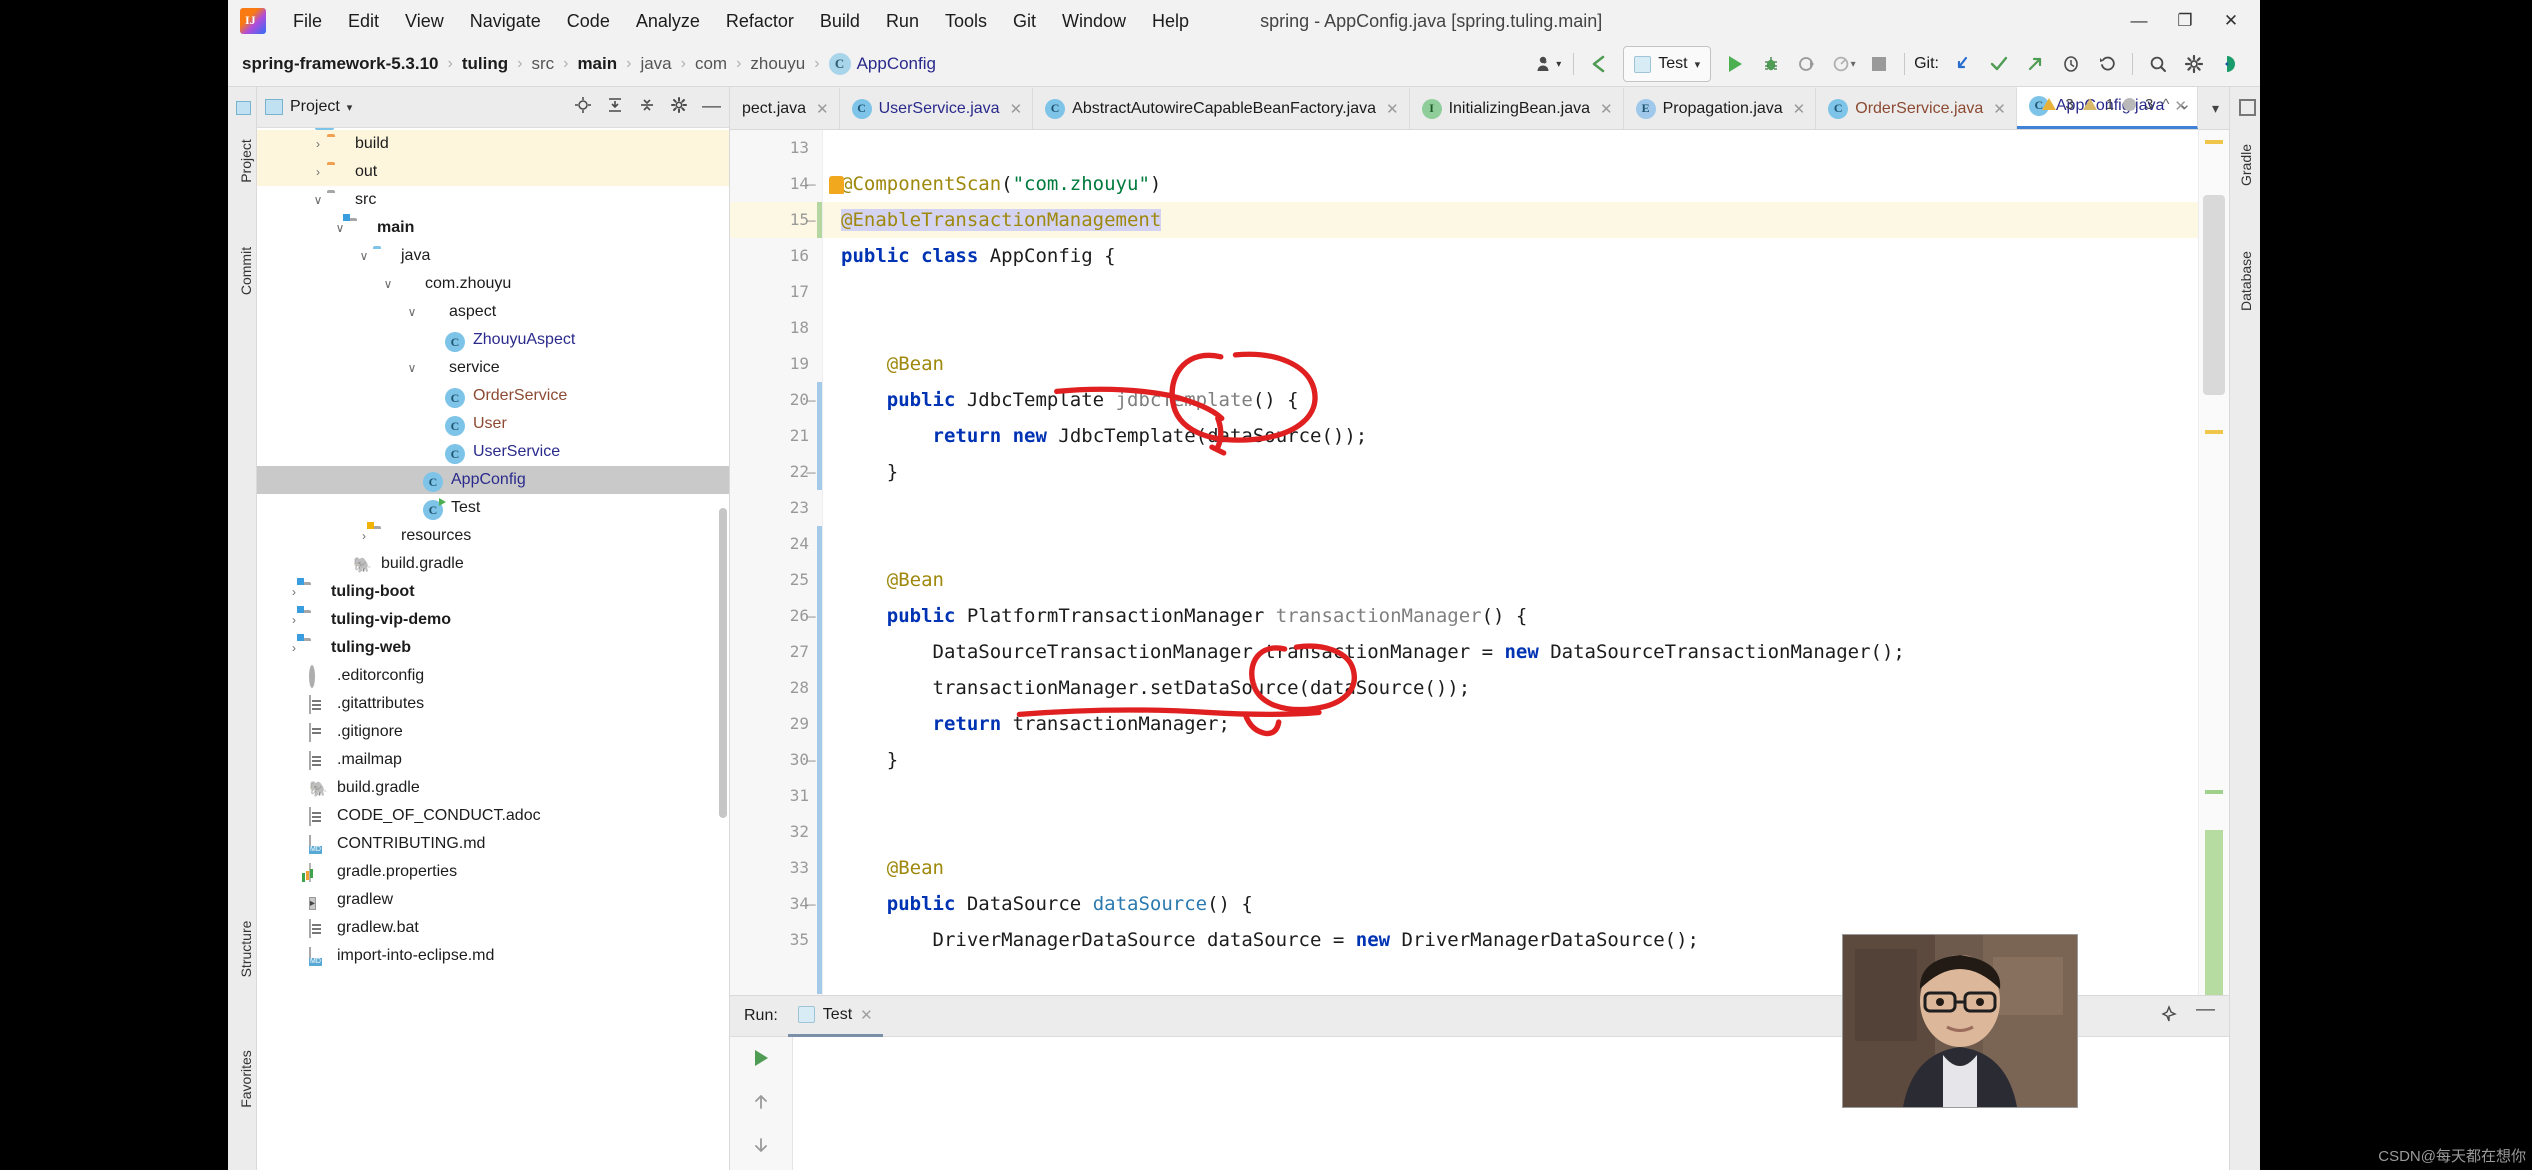 The height and width of the screenshot is (1170, 2532). Describe the element at coordinates (493, 172) in the screenshot. I see `tree-row-out: › out` at that location.